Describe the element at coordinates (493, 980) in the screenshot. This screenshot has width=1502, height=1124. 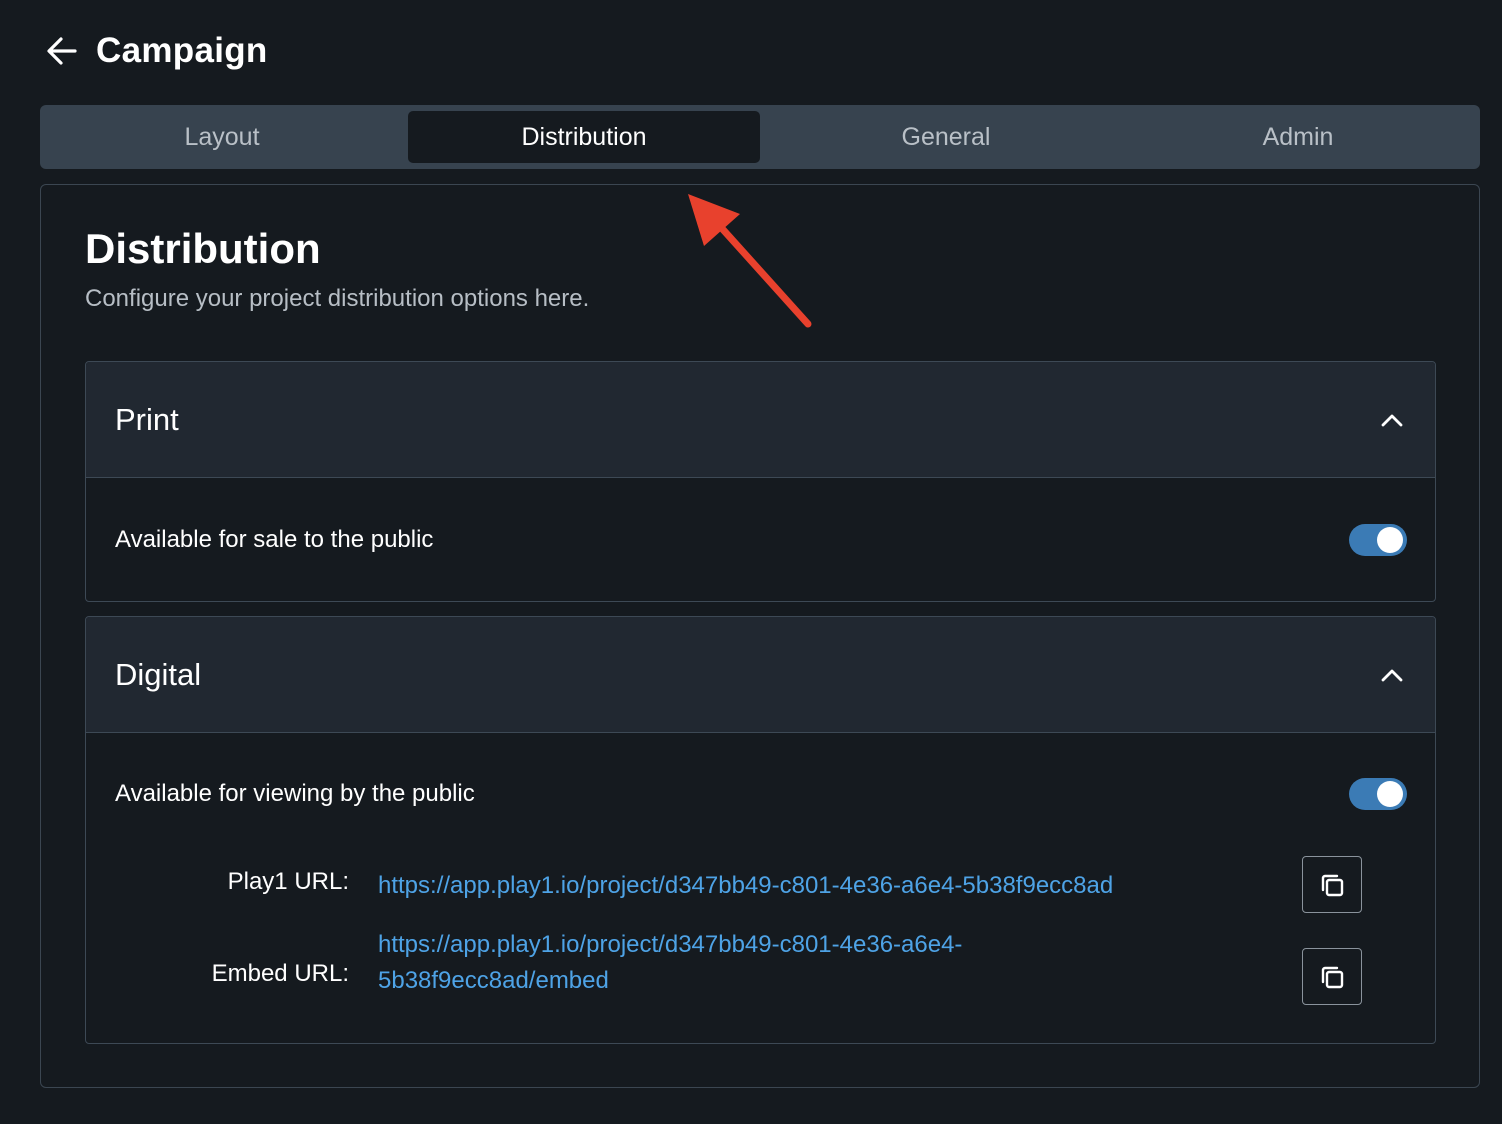
I see `embed-url-line-2: 5b38f9ecc8ad/embed` at that location.